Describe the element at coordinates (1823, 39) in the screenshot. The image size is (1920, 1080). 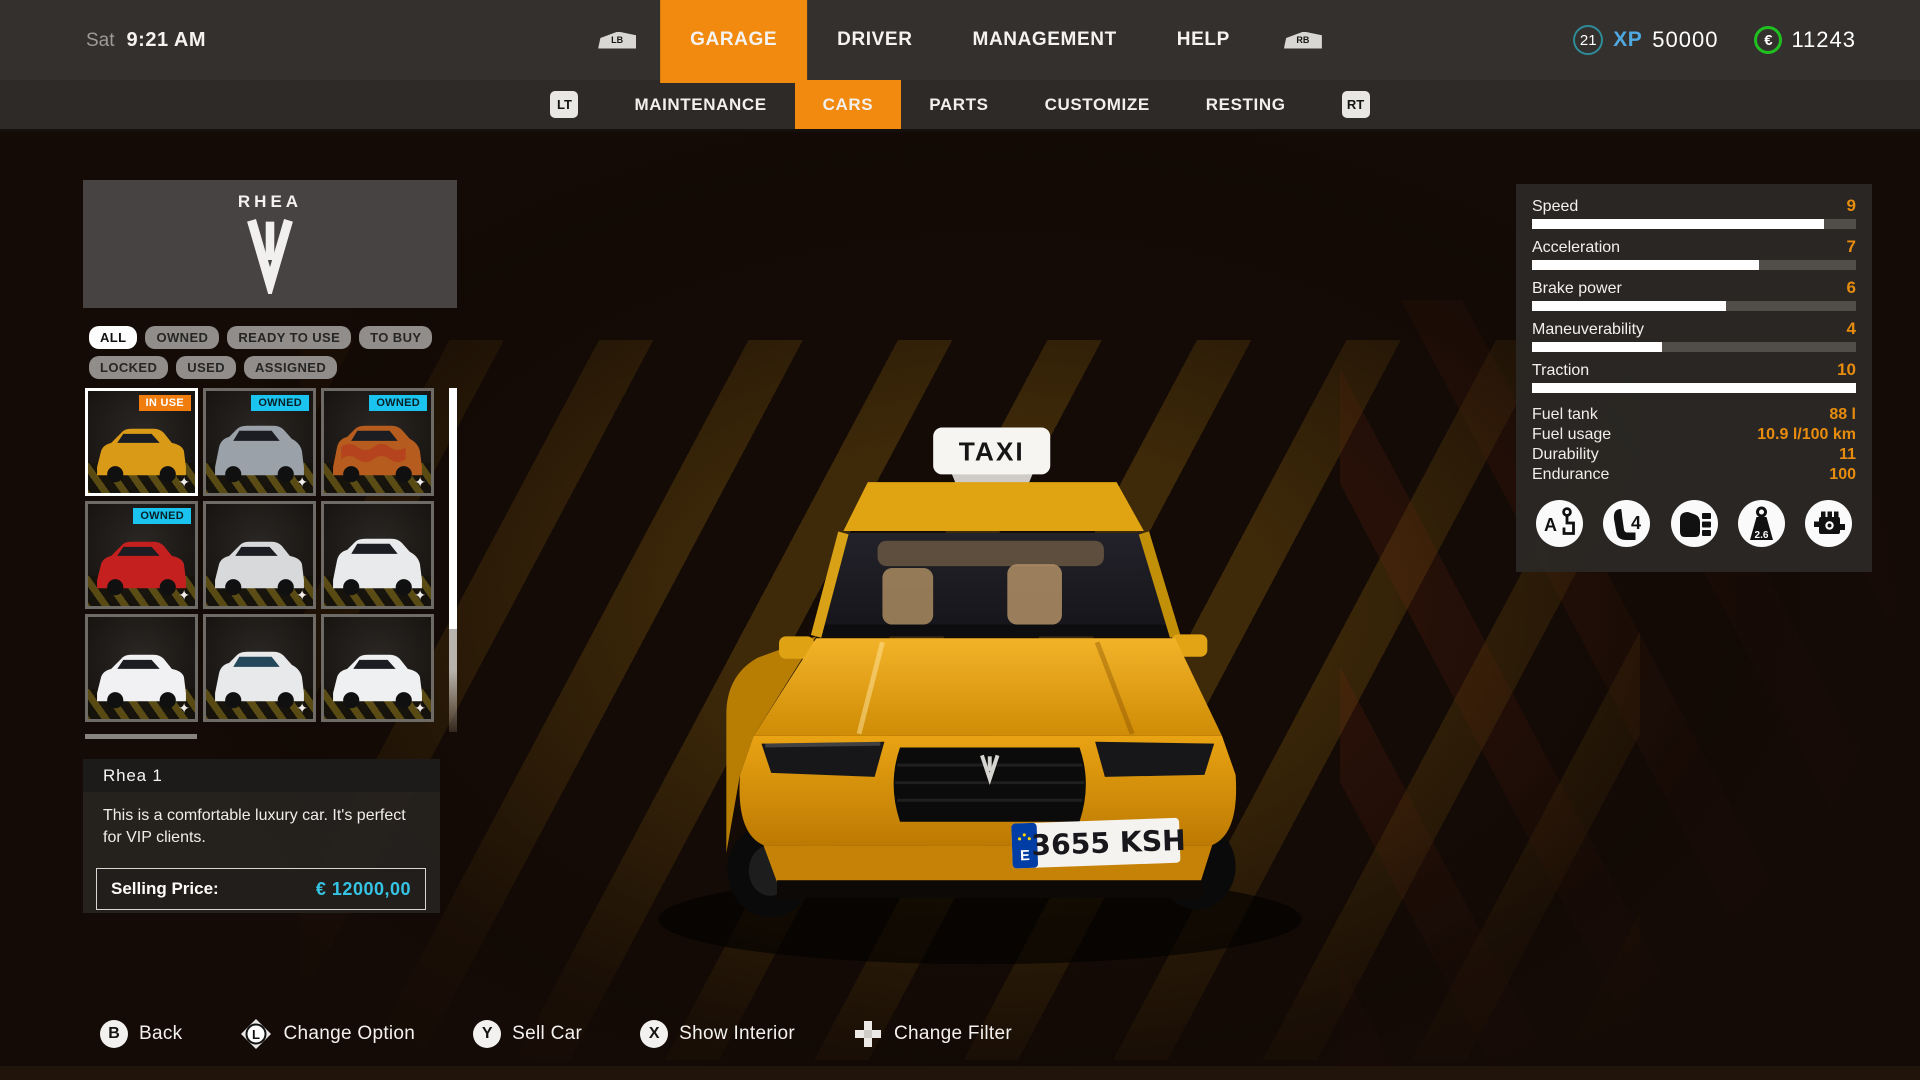
I see `money-value: 11243` at that location.